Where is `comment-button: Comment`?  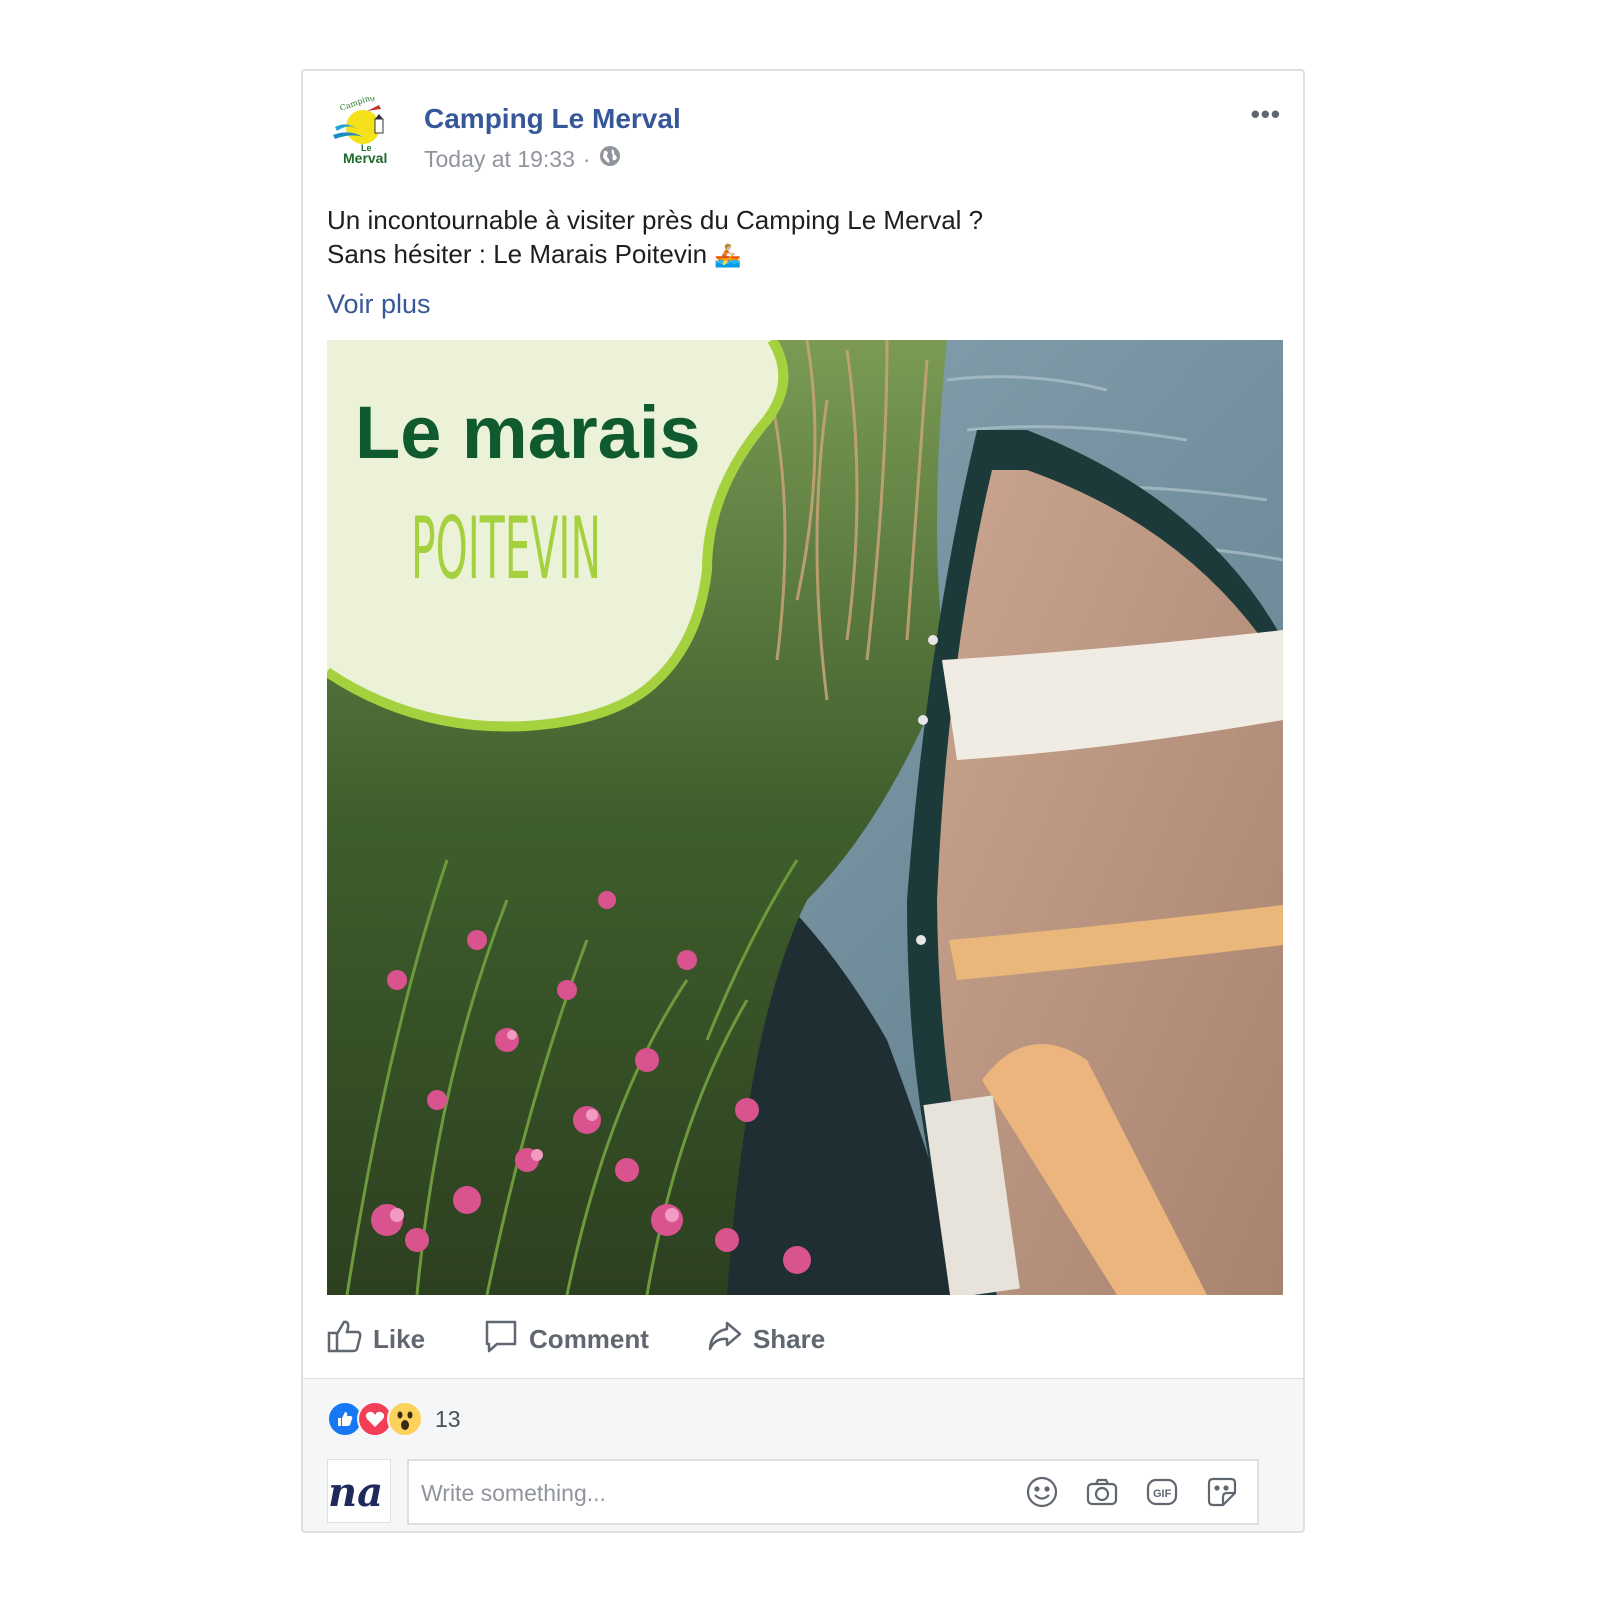
comment-button: Comment is located at coordinates (566, 1339).